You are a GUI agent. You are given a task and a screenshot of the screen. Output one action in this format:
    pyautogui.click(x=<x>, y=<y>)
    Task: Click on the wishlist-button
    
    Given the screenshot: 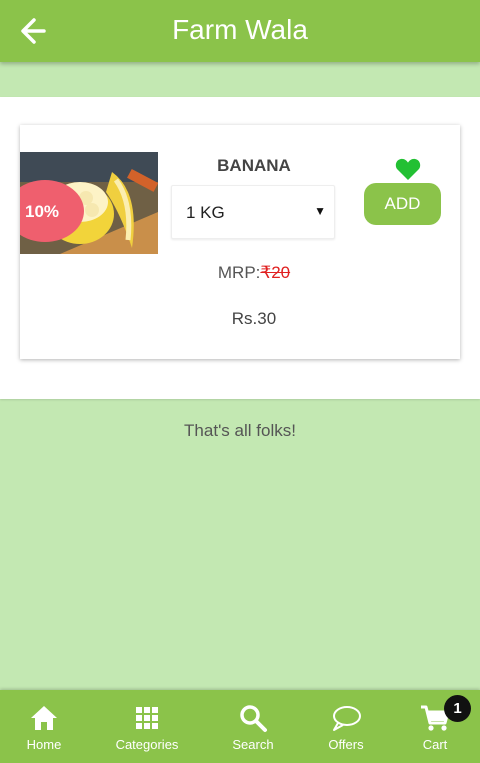 What is the action you would take?
    pyautogui.click(x=408, y=169)
    